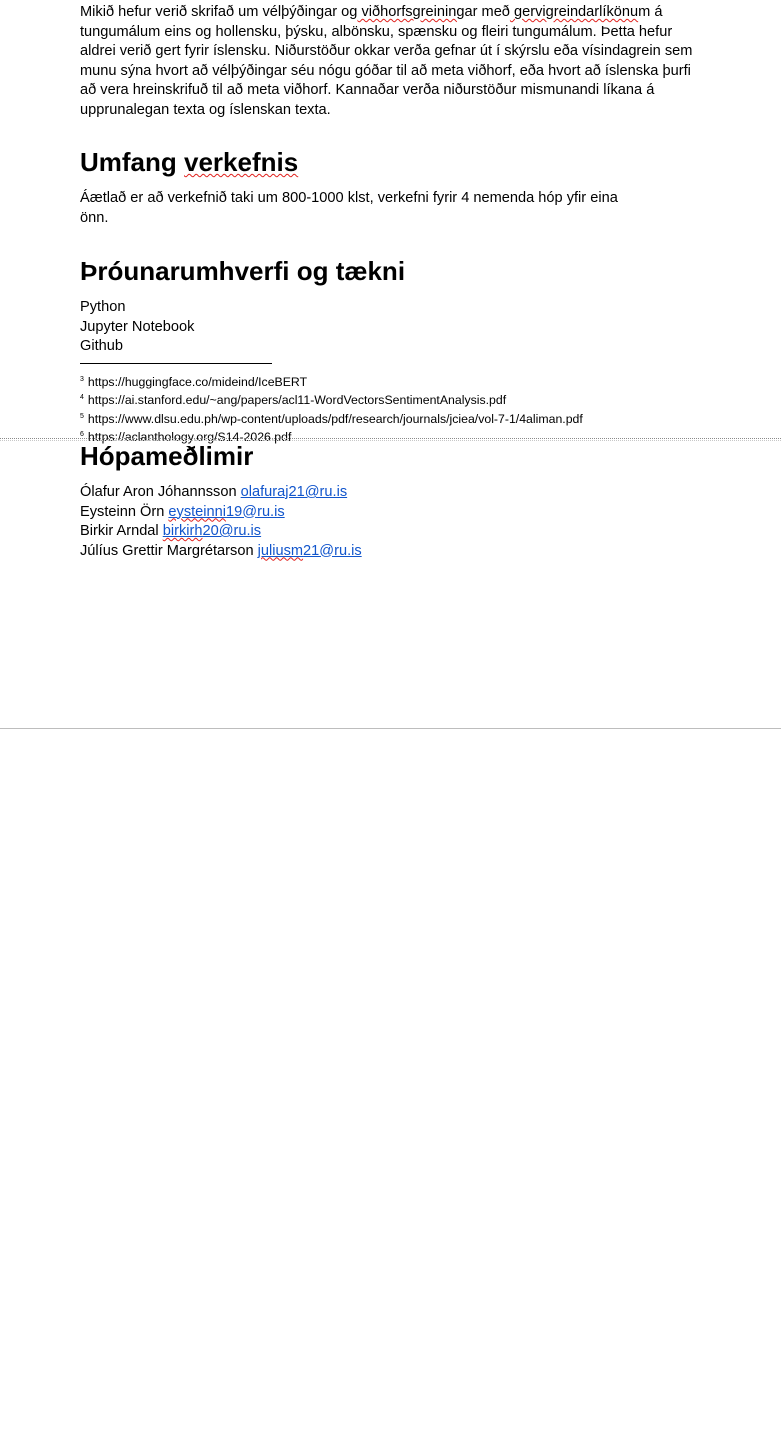  I want to click on footnote-number: 4, so click(82, 398).